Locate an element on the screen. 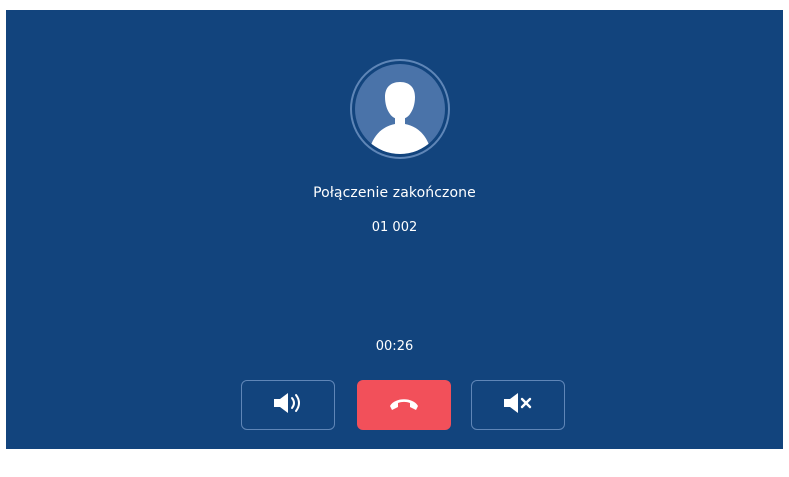  caller-number: 01 002 is located at coordinates (394, 227).